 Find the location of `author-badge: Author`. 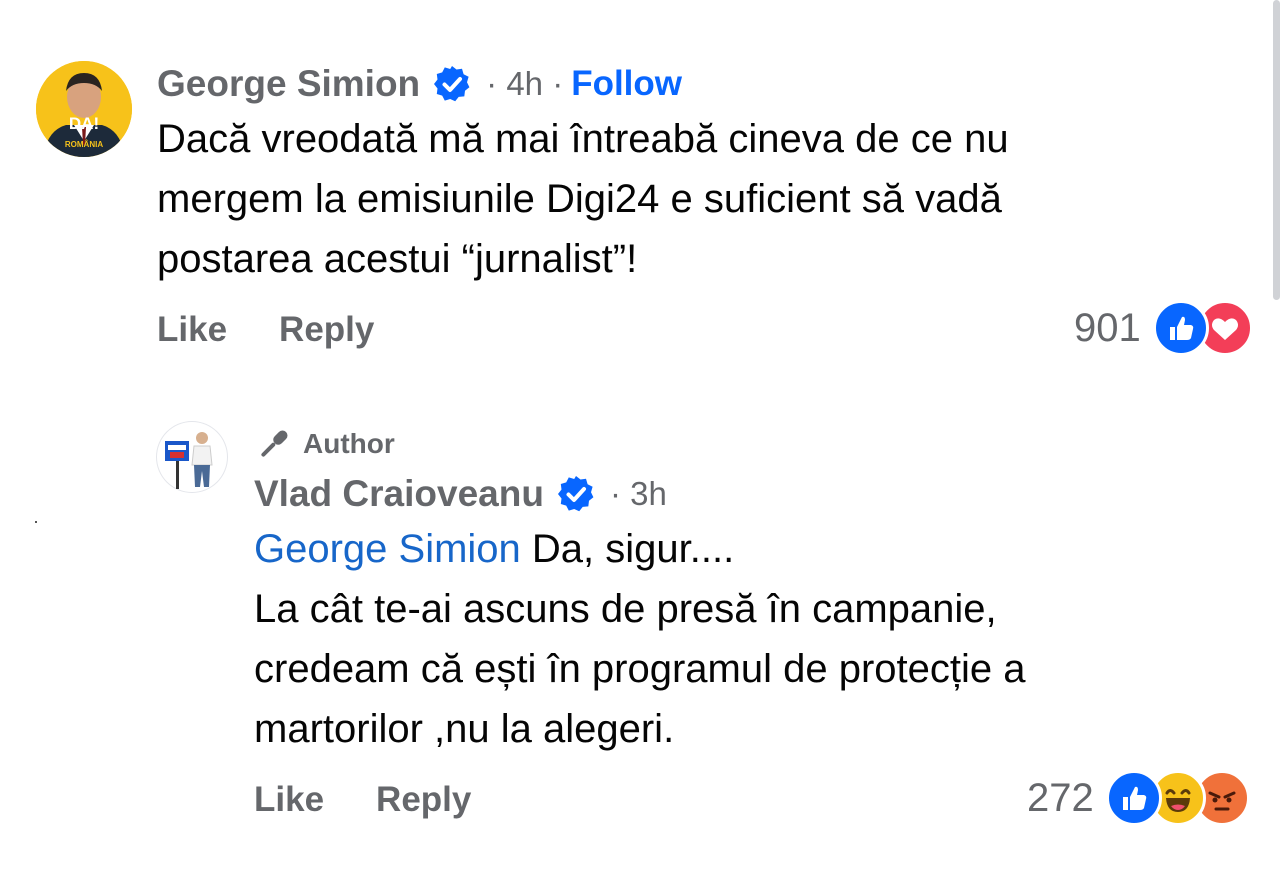

author-badge: Author is located at coordinates (325, 444).